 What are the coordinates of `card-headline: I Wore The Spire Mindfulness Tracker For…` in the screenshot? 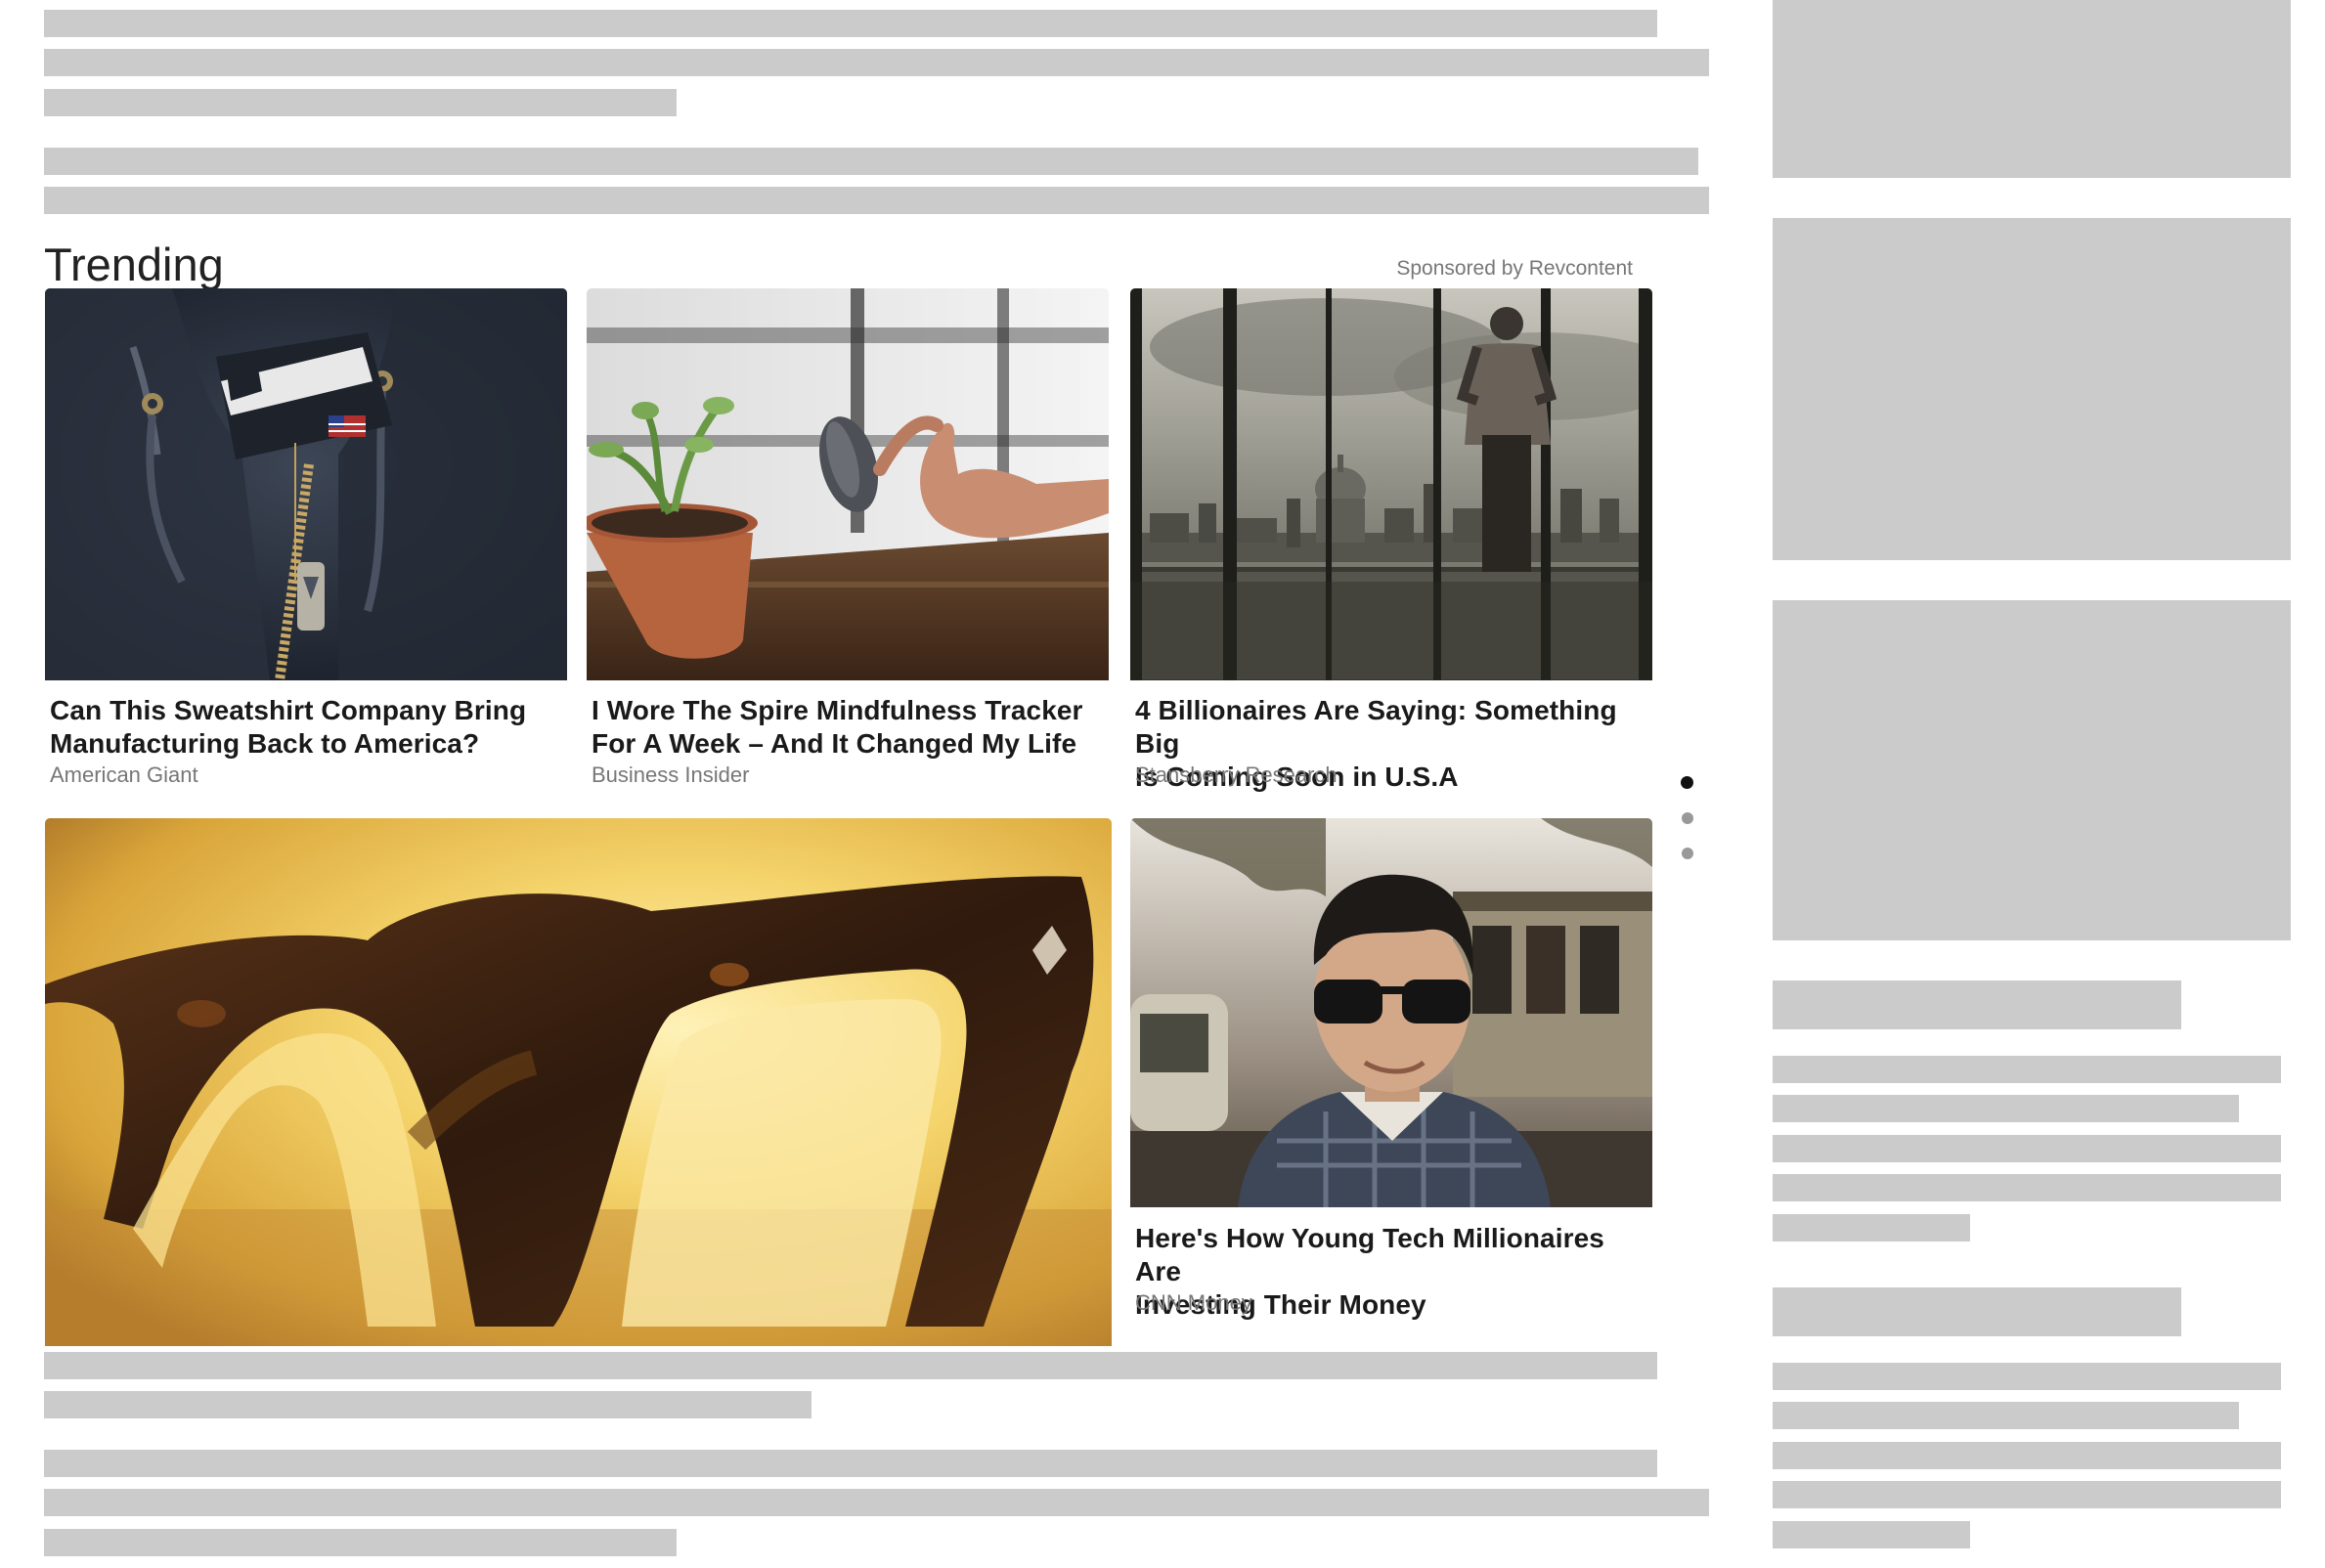 It's located at (837, 727).